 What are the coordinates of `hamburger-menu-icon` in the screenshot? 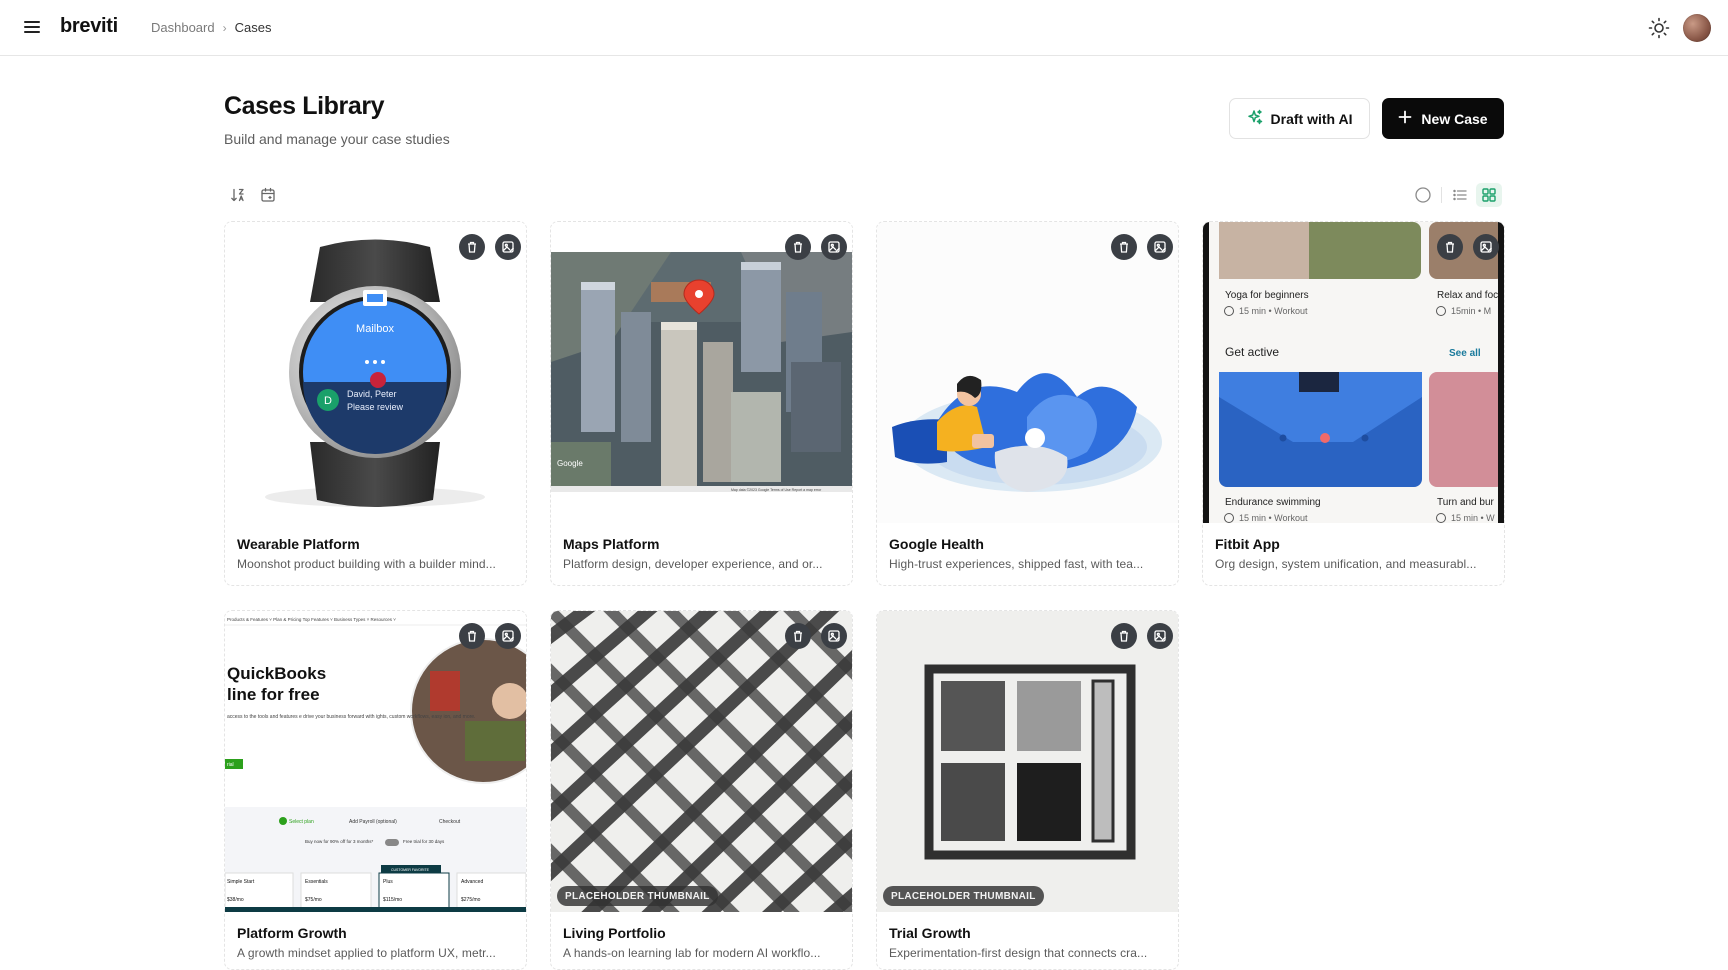 It's located at (32, 27).